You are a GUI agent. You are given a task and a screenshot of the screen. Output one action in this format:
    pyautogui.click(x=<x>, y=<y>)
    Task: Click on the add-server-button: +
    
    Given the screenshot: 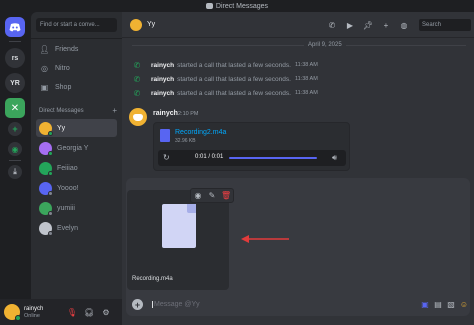 What is the action you would take?
    pyautogui.click(x=15, y=129)
    